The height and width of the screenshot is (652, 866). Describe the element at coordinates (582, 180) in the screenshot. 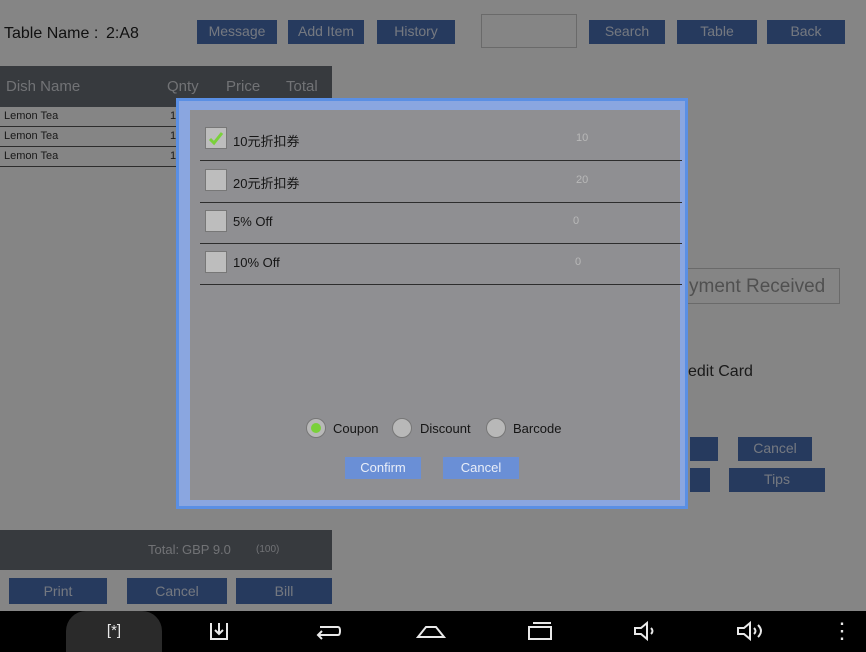

I see `option-value: 20` at that location.